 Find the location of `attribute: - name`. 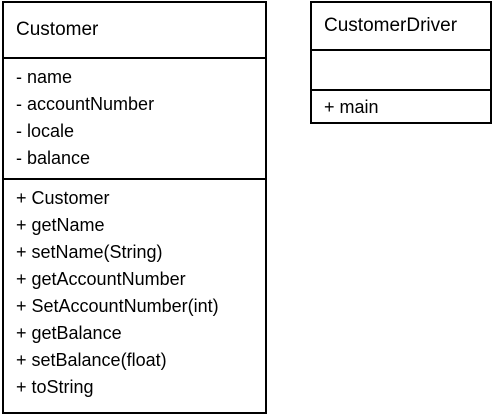

attribute: - name is located at coordinates (44, 77).